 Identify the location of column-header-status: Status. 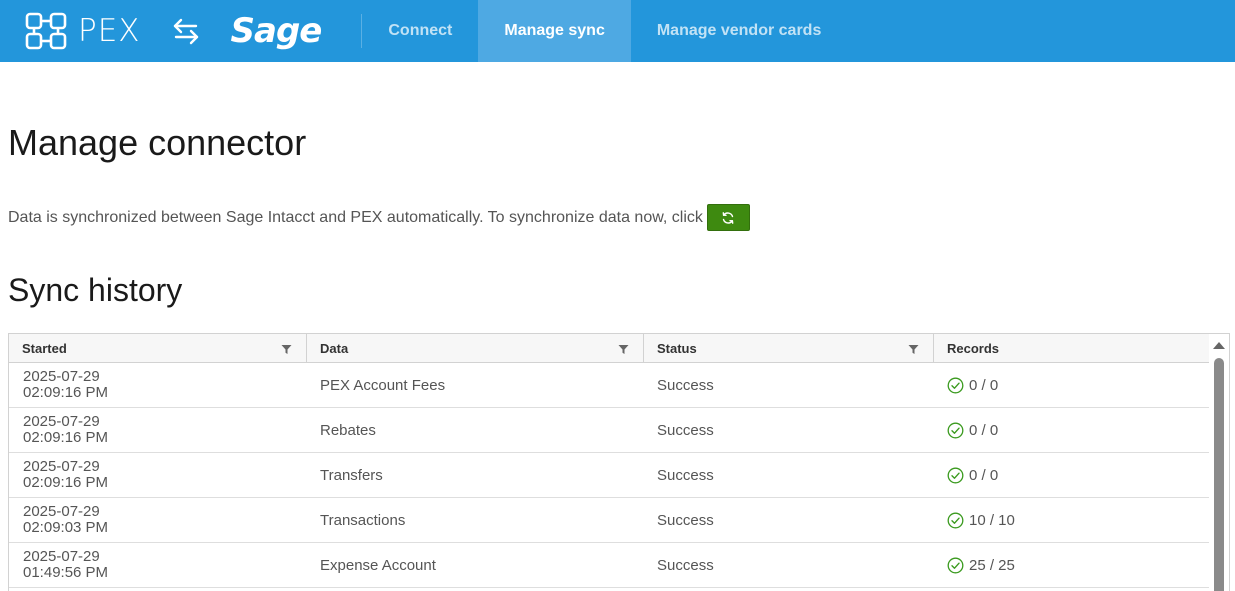
(788, 348).